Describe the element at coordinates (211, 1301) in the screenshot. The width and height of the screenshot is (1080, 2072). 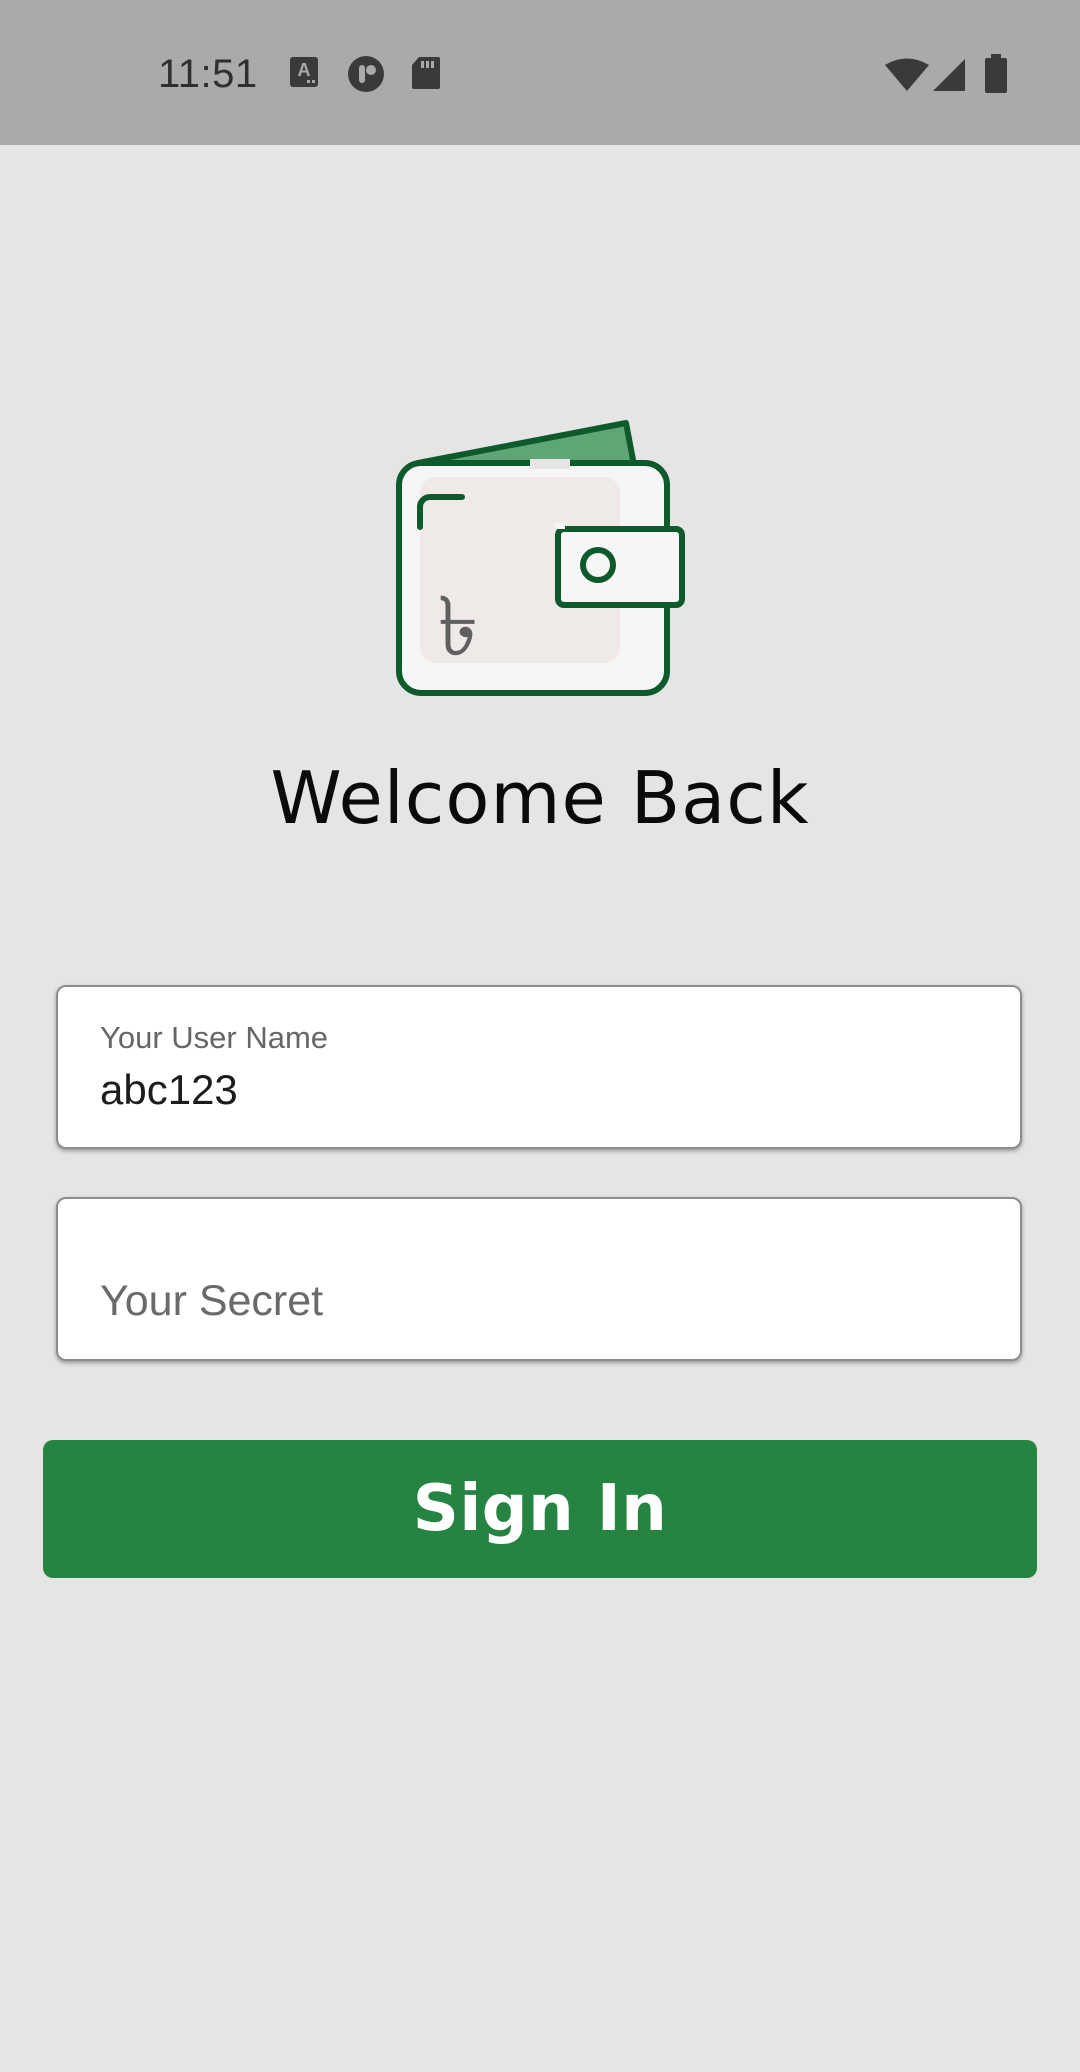
I see `secret-input: Your Secret` at that location.